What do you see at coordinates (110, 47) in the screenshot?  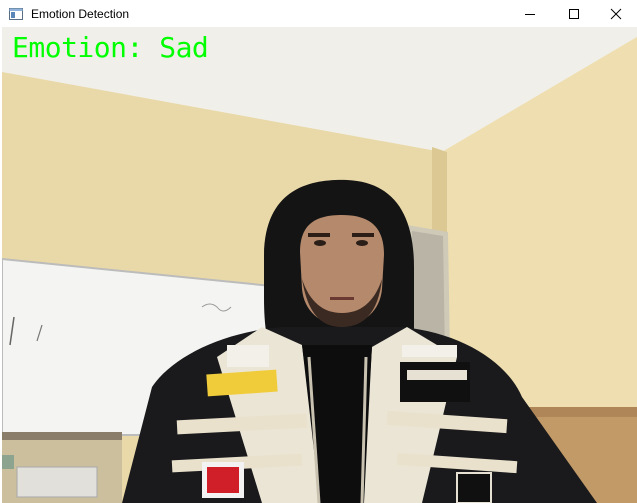 I see `emotion-label: Emotion: Sad` at bounding box center [110, 47].